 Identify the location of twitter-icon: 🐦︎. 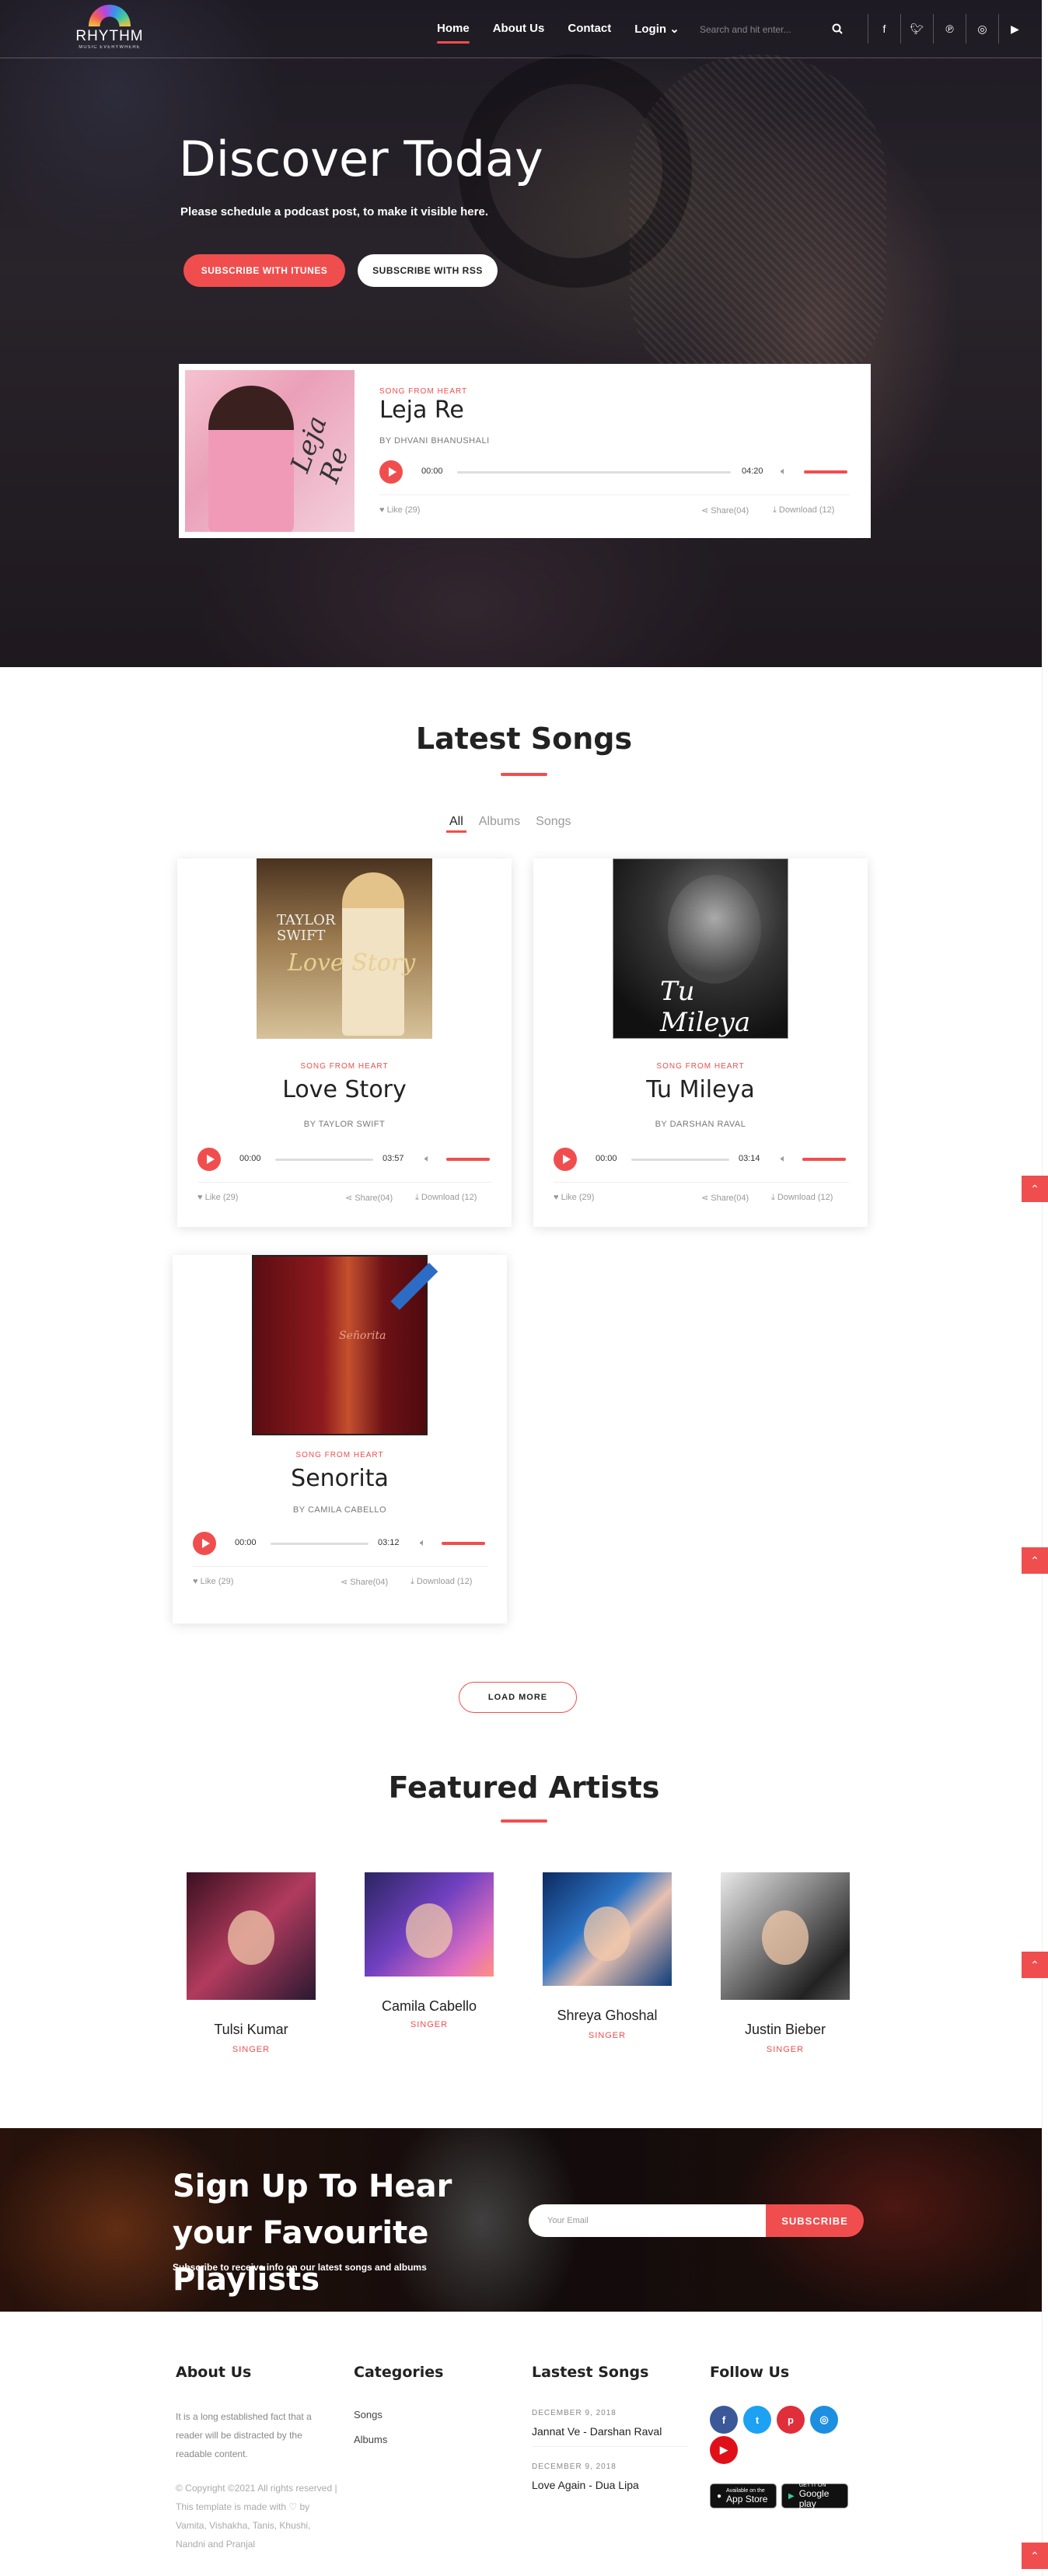
(916, 29).